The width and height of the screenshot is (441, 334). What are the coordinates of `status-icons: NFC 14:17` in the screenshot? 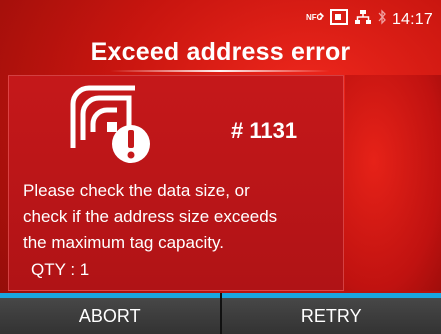 It's located at (369, 19).